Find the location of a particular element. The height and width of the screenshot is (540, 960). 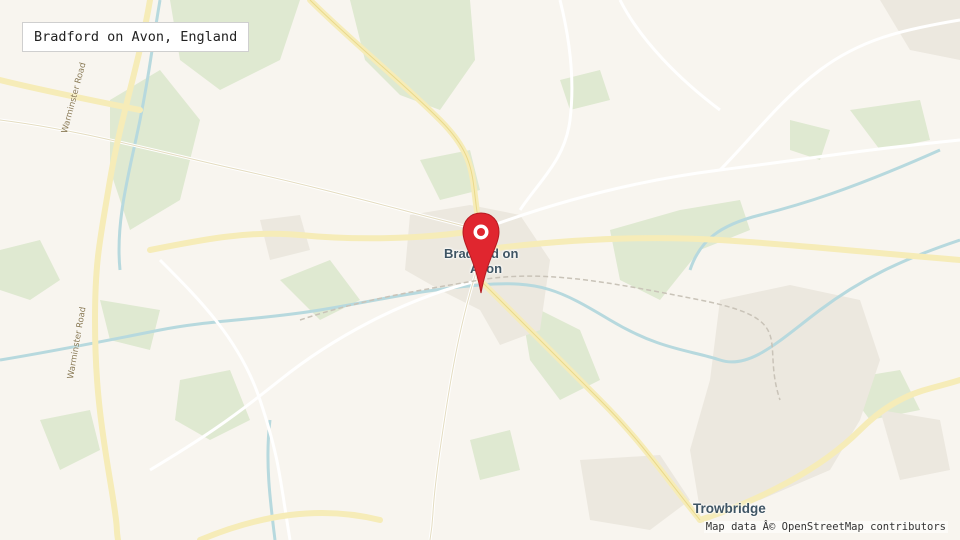

map-attribution: Map data Â© OpenStreetMap contributors is located at coordinates (825, 527).